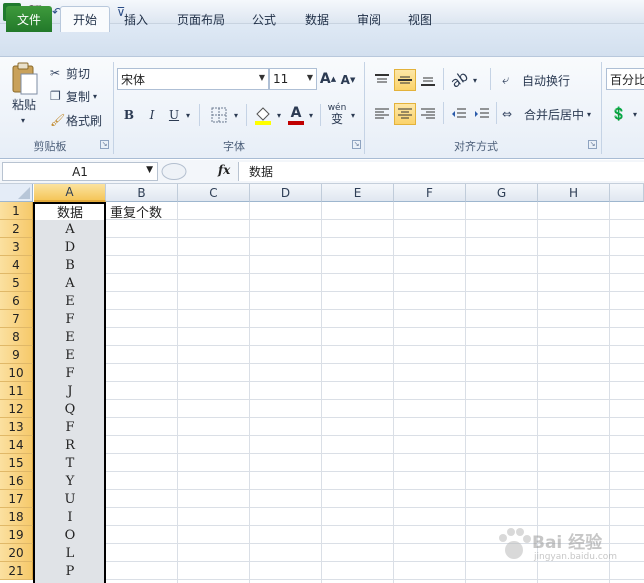 Image resolution: width=644 pixels, height=583 pixels. I want to click on watermark-sub: jingyan.baidu.com, so click(576, 557).